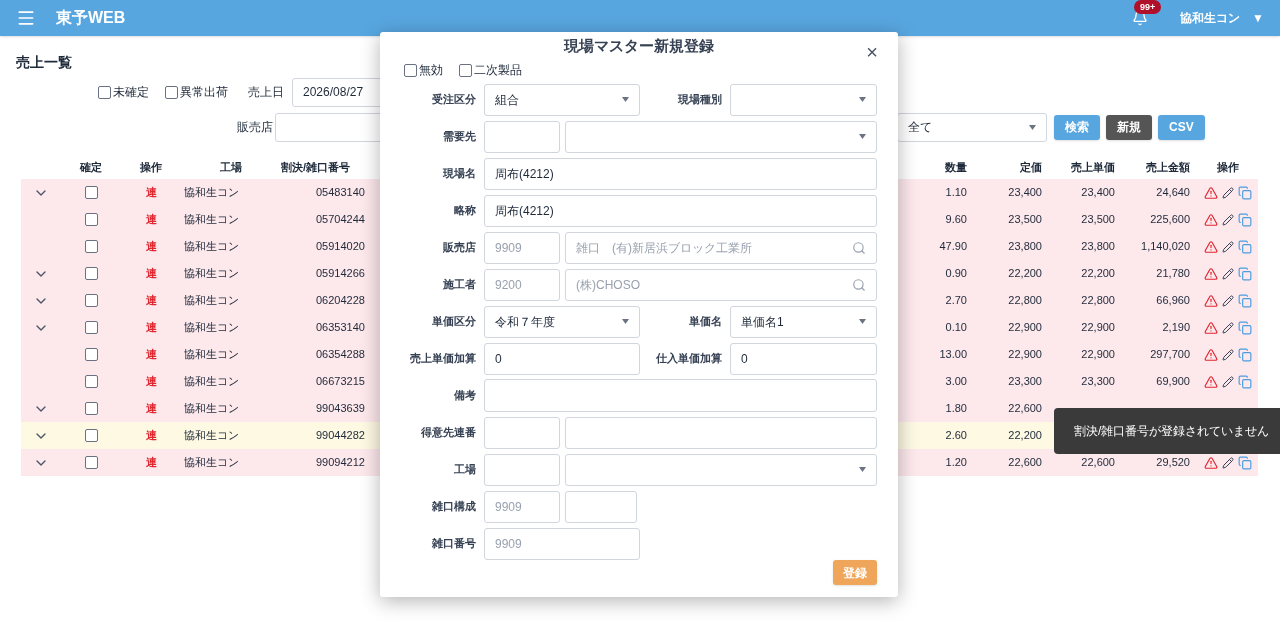  What do you see at coordinates (1173, 381) in the screenshot?
I see `table-cell: 69,900` at bounding box center [1173, 381].